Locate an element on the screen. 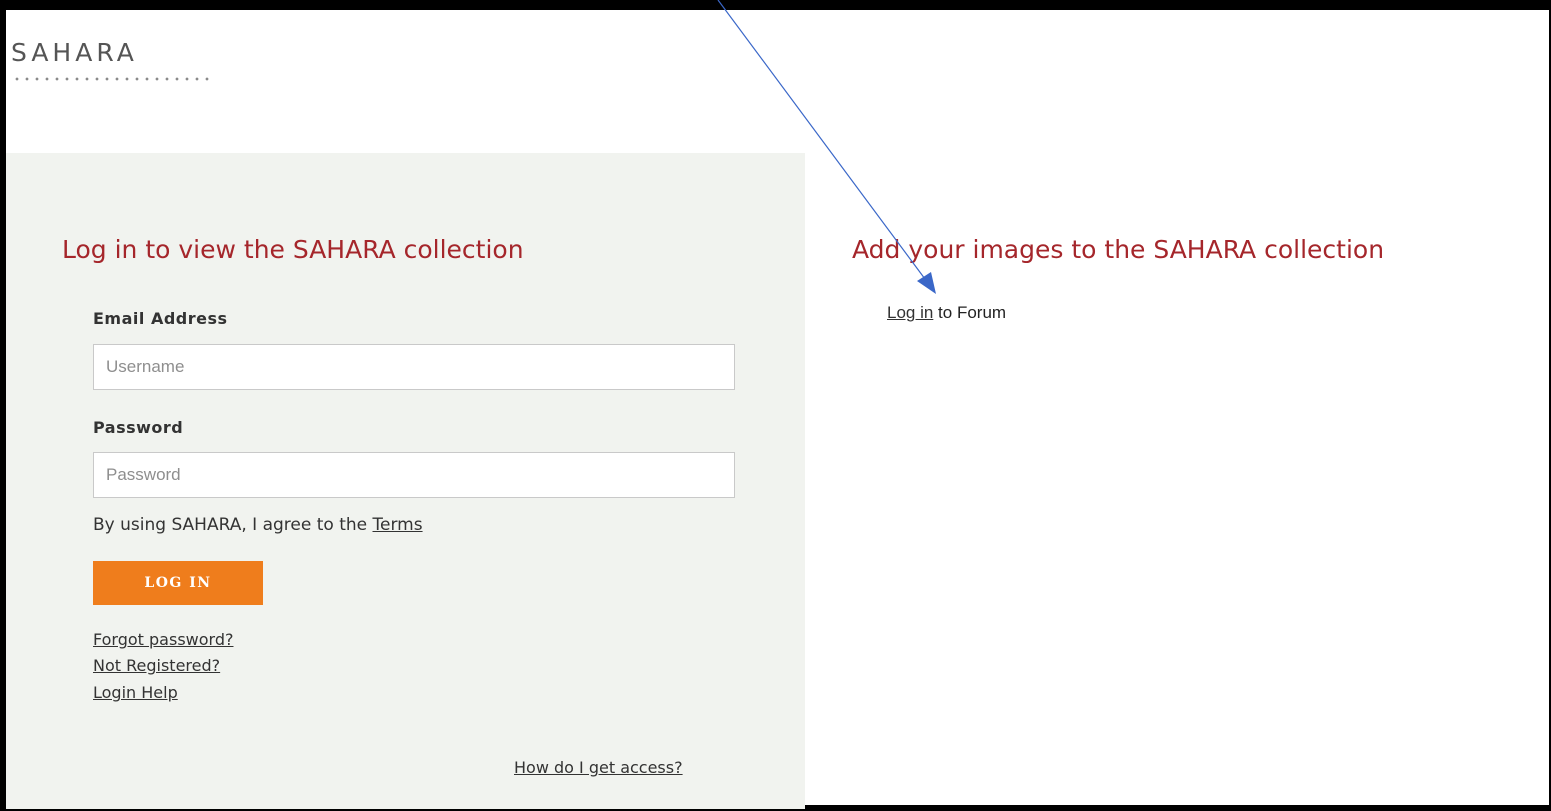 The image size is (1551, 811). forum-login-suffix: to Forum is located at coordinates (970, 312).